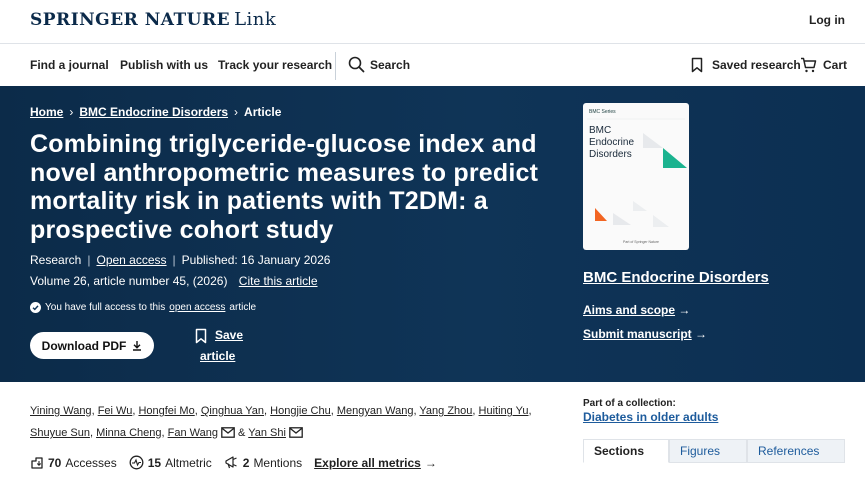 The image size is (865, 477). Describe the element at coordinates (256, 260) in the screenshot. I see `published-date: Published: 16 January 2026` at that location.